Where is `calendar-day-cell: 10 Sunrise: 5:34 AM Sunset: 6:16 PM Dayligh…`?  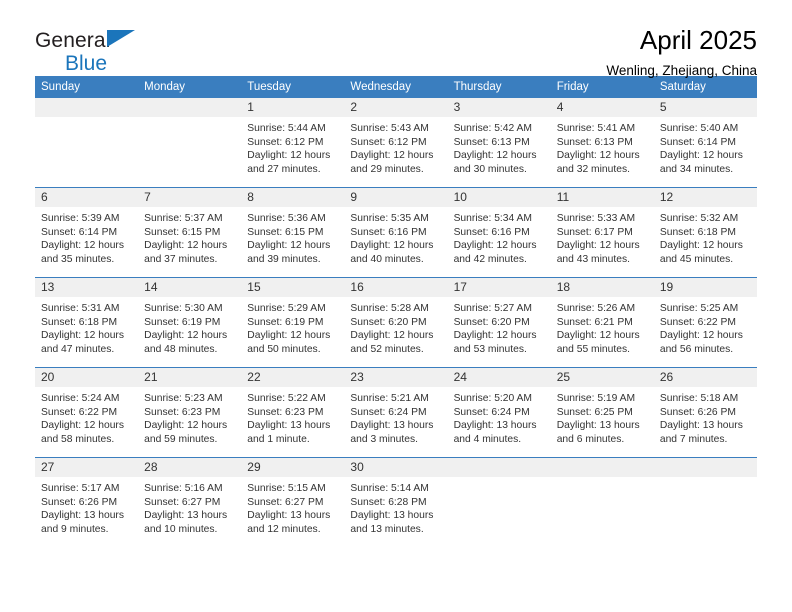 calendar-day-cell: 10 Sunrise: 5:34 AM Sunset: 6:16 PM Dayligh… is located at coordinates (499, 232).